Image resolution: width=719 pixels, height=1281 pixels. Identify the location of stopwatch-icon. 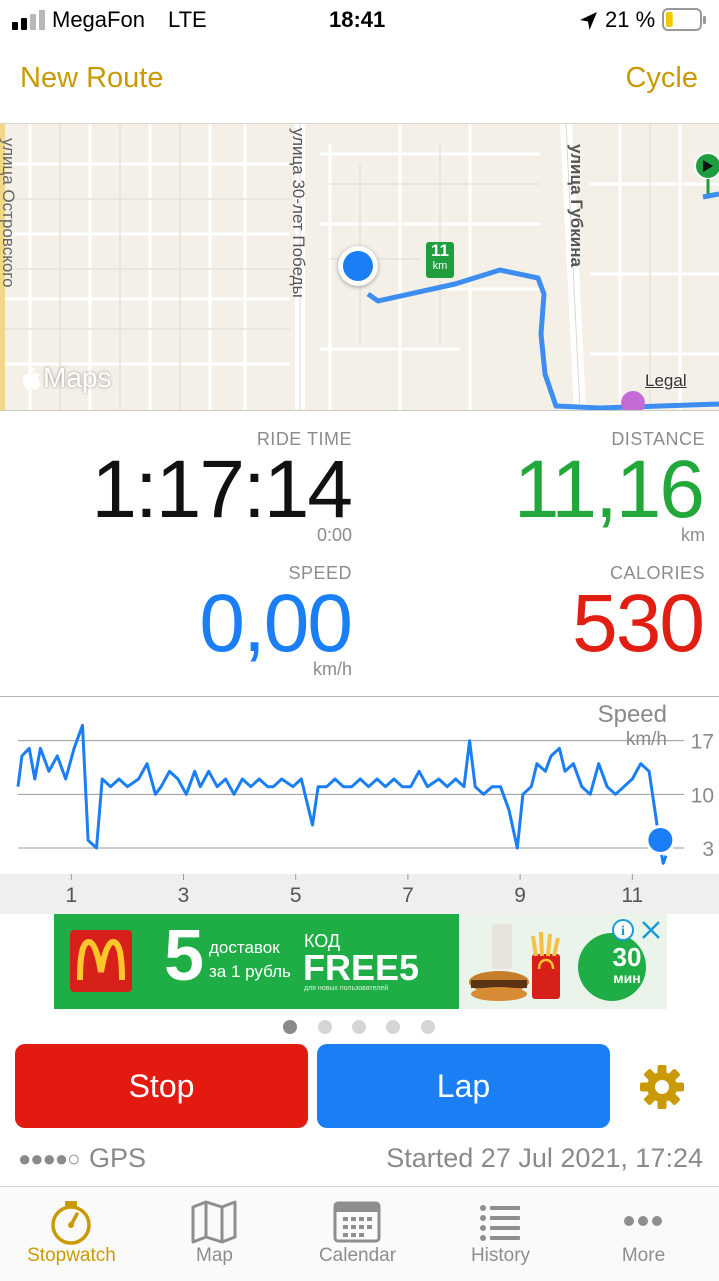
(71, 1223).